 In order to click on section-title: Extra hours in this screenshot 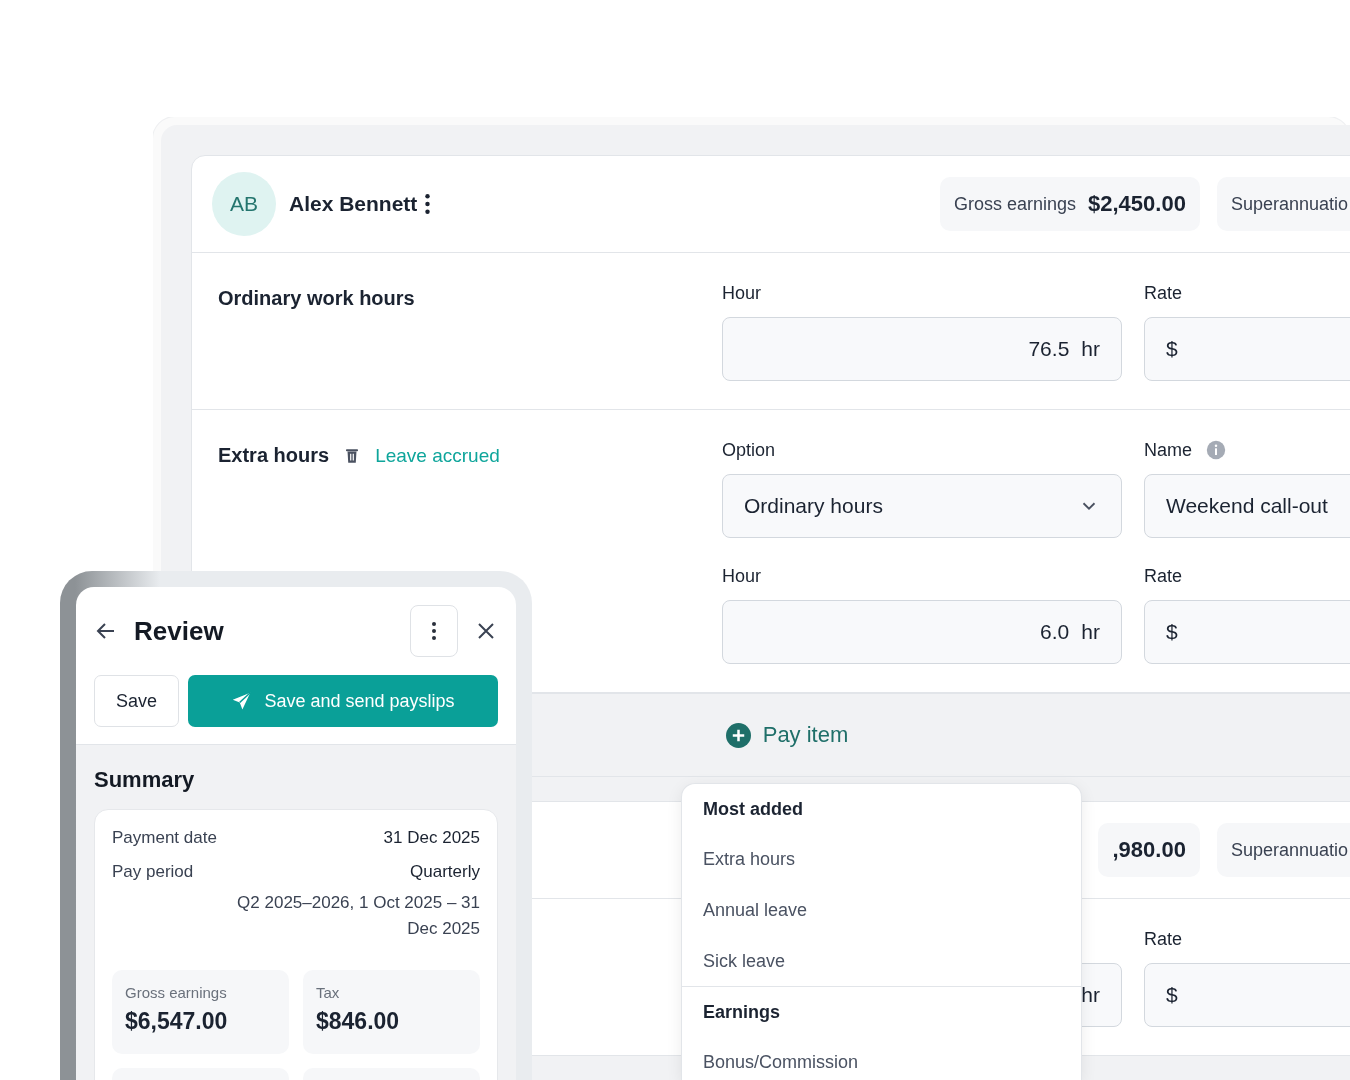, I will do `click(274, 455)`.